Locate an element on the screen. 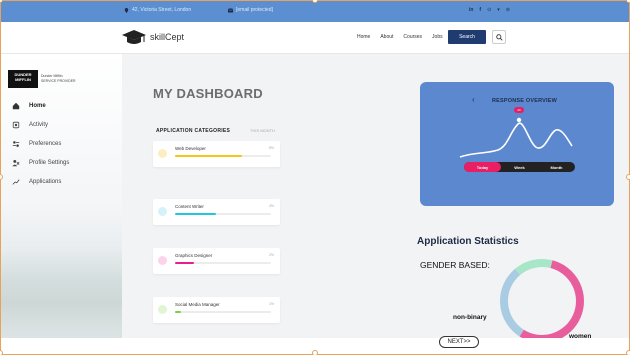  category-count: 2% is located at coordinates (271, 255).